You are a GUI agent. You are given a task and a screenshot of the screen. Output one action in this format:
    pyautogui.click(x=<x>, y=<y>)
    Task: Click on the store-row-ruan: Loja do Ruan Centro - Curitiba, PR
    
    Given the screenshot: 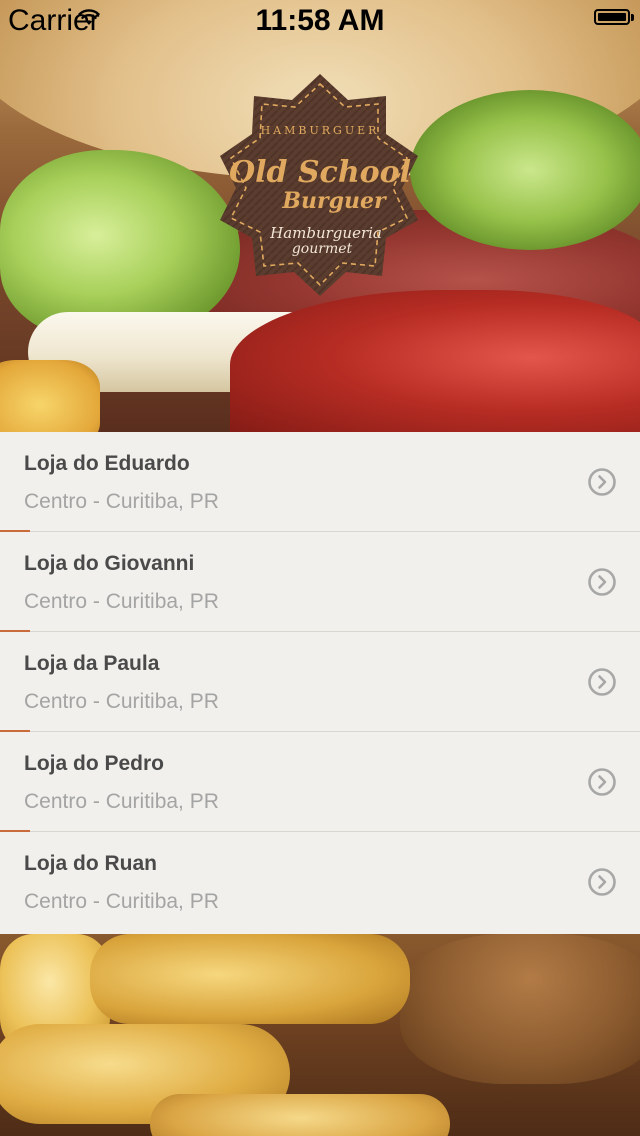 What is the action you would take?
    pyautogui.click(x=320, y=882)
    